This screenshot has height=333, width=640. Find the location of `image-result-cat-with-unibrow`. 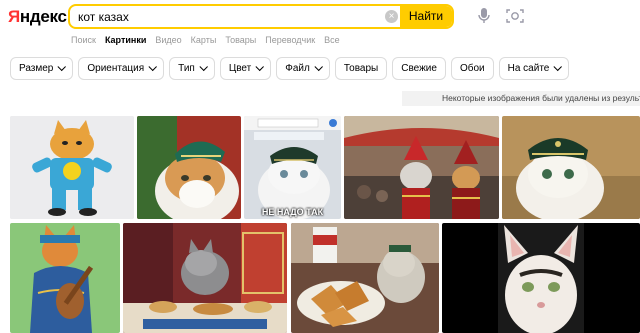

image-result-cat-with-unibrow is located at coordinates (541, 278).